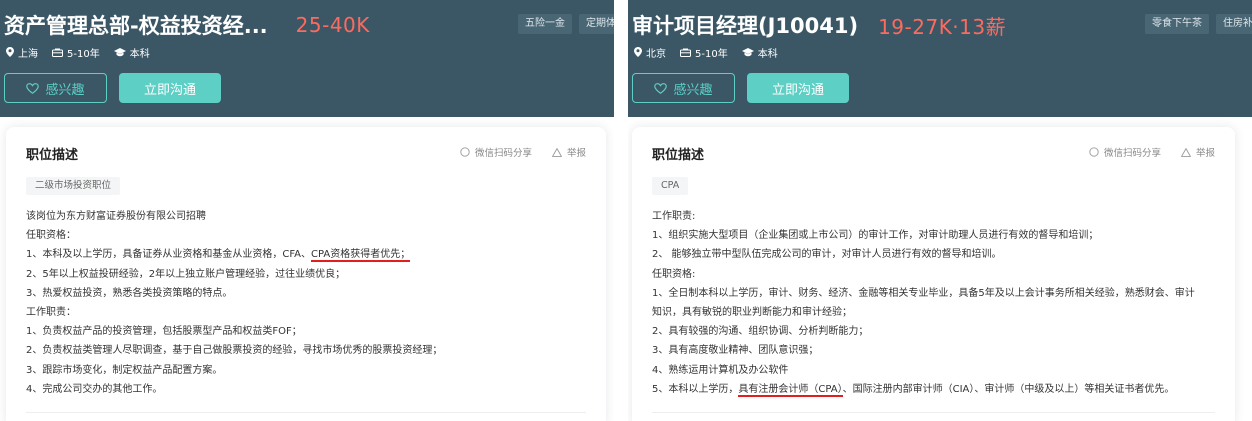  Describe the element at coordinates (1177, 24) in the screenshot. I see `benefit-tag: 零食下午茶` at that location.